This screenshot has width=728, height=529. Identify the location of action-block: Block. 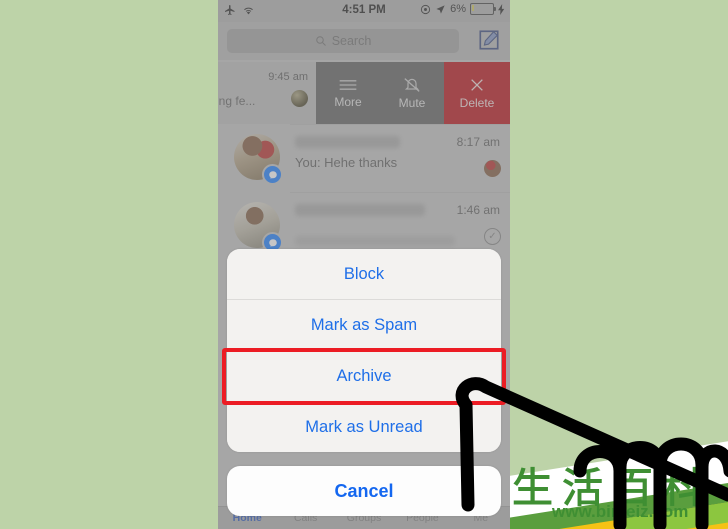
(364, 274).